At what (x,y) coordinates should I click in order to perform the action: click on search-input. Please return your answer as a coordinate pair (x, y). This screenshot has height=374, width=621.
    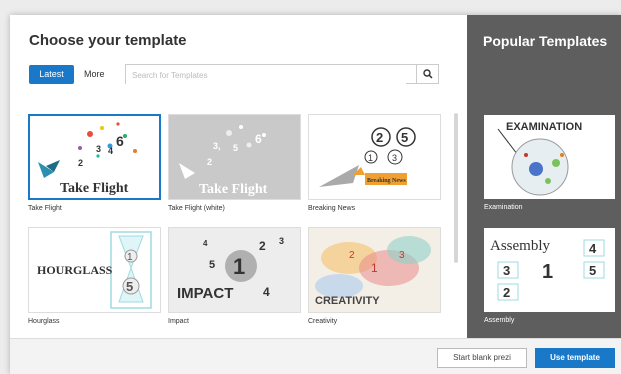
    Looking at the image, I should click on (266, 75).